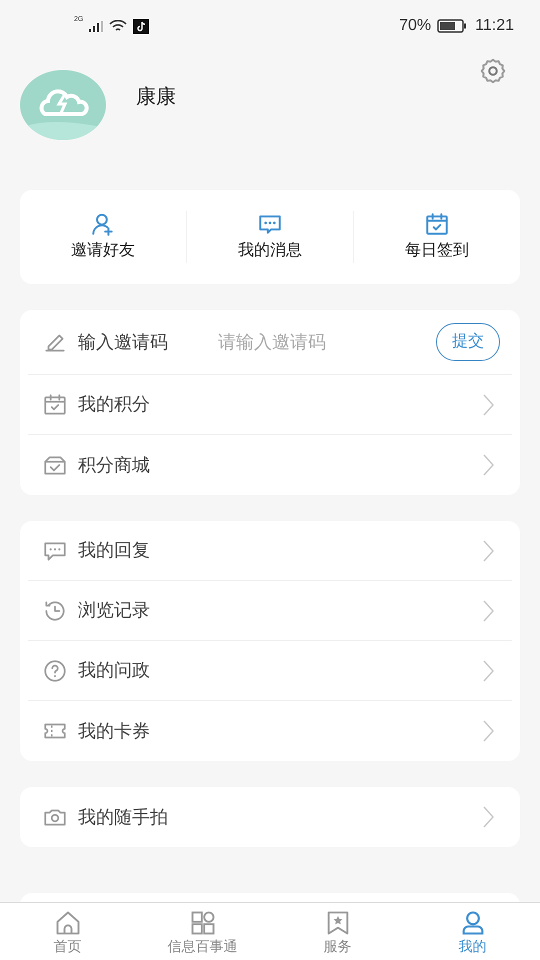 This screenshot has width=540, height=960. I want to click on menu-row: 我的积分, so click(270, 405).